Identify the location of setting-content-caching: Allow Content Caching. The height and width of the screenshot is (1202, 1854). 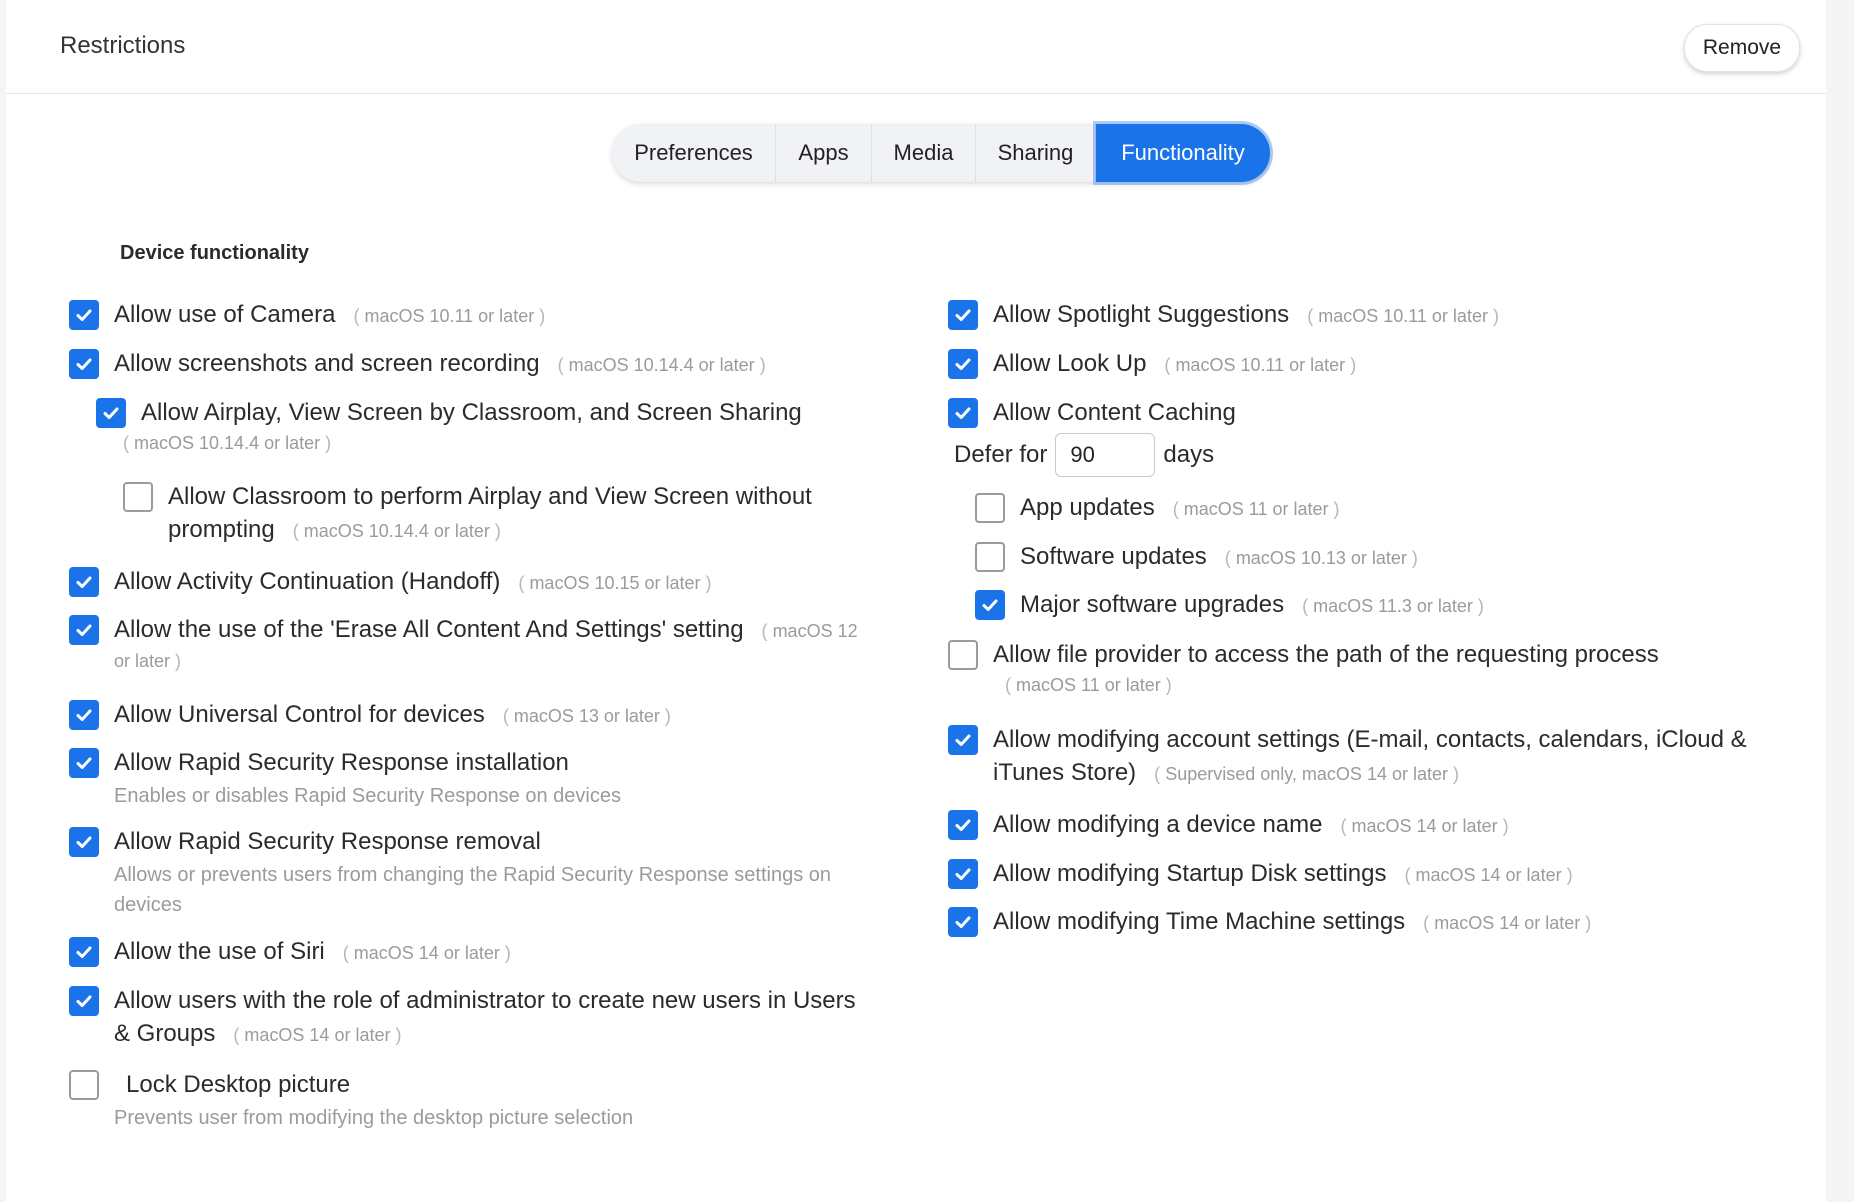
(1092, 414).